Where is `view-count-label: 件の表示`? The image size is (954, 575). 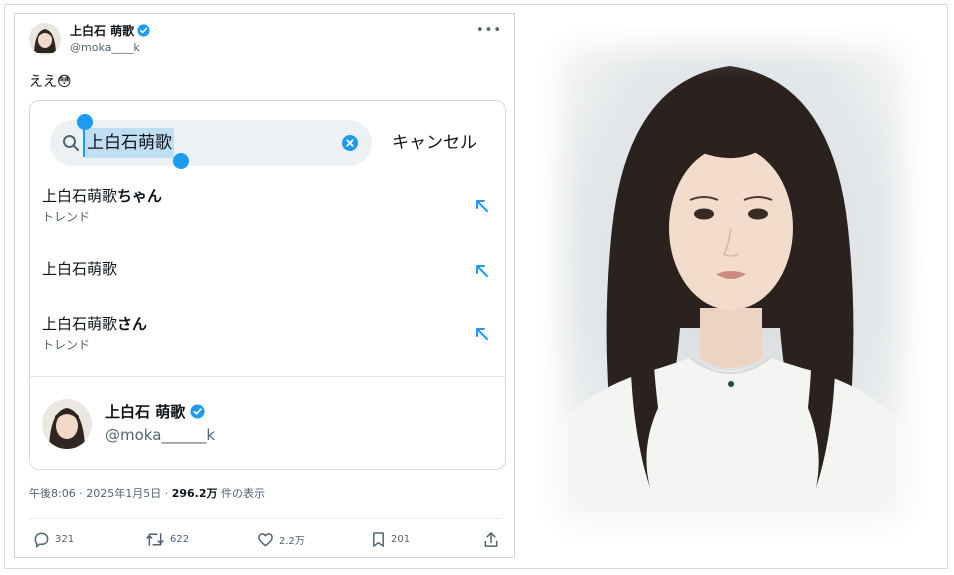 view-count-label: 件の表示 is located at coordinates (243, 493).